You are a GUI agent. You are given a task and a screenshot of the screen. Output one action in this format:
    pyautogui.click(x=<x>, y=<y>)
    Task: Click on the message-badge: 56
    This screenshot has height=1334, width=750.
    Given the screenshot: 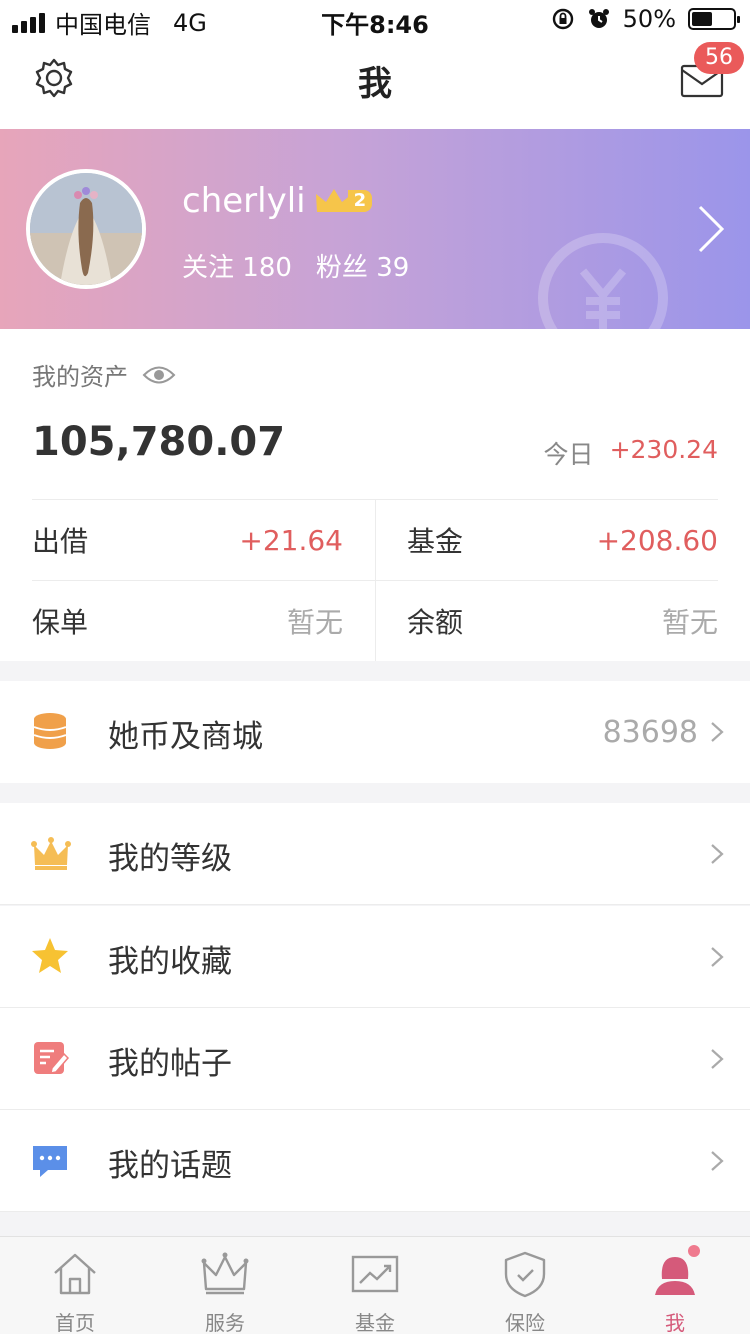 What is the action you would take?
    pyautogui.click(x=719, y=58)
    